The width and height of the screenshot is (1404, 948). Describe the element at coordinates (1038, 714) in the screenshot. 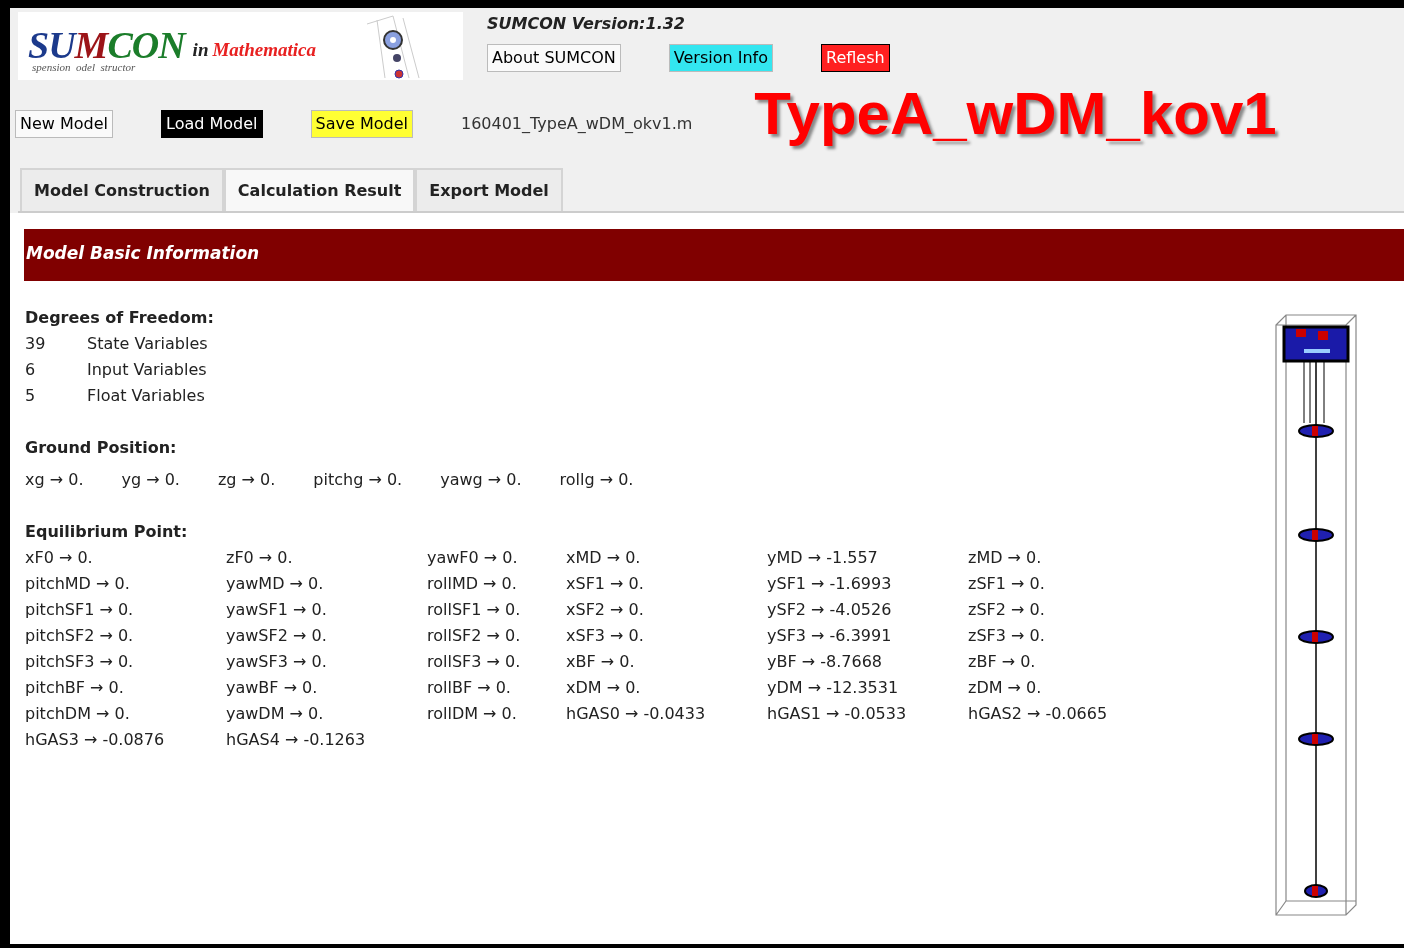

I see `equilibrium-value: hGAS2 → -0.0665` at that location.